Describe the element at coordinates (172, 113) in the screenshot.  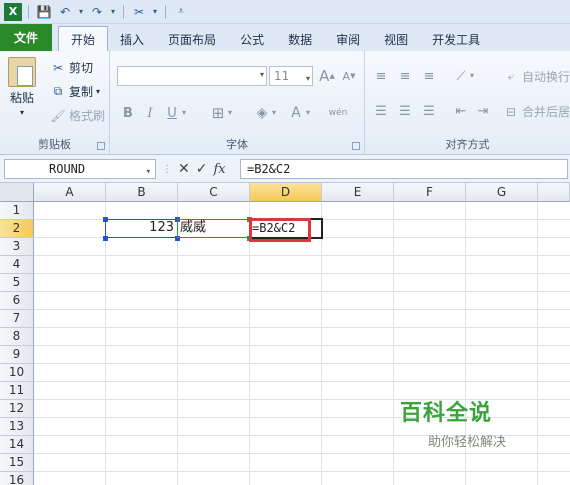
I see `underline-button: U` at that location.